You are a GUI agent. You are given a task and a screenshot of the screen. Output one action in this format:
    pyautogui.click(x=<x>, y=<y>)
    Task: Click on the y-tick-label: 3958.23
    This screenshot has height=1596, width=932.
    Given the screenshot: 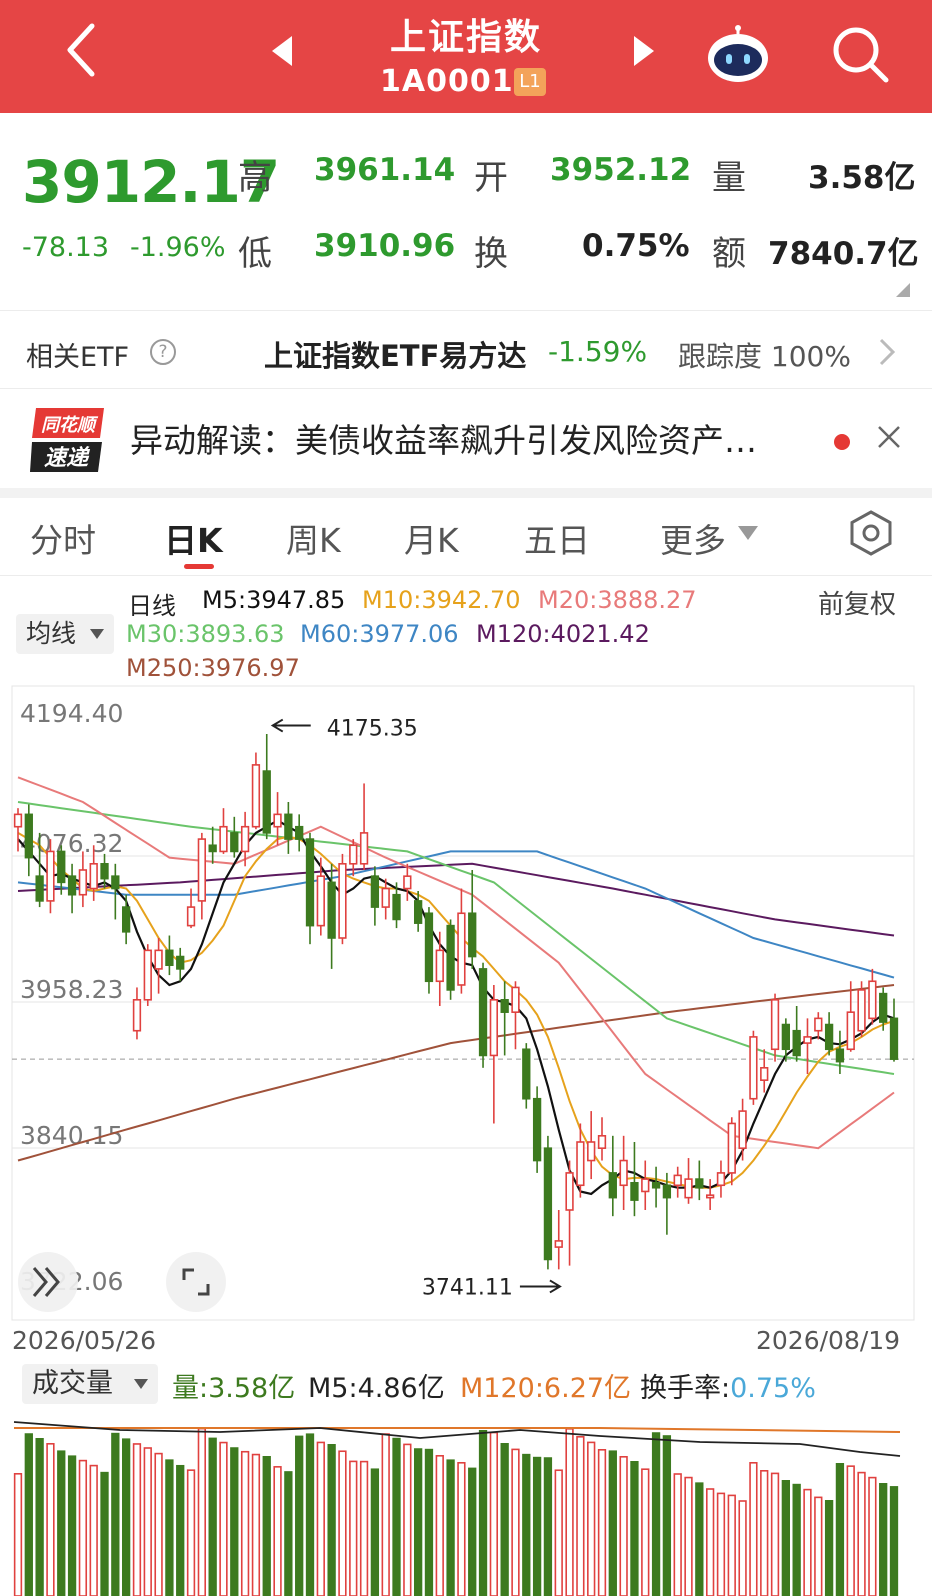 What is the action you would take?
    pyautogui.click(x=71, y=989)
    